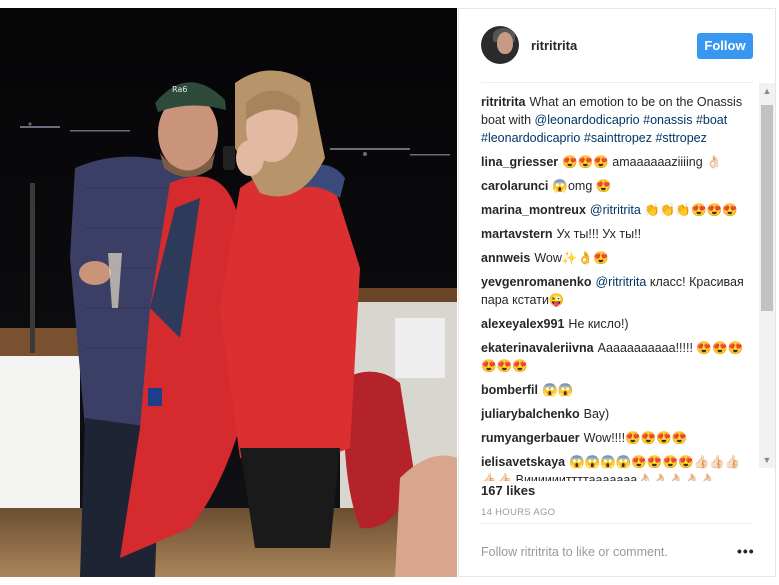  Describe the element at coordinates (571, 258) in the screenshot. I see `comment-text: Wow✨👌😍` at that location.